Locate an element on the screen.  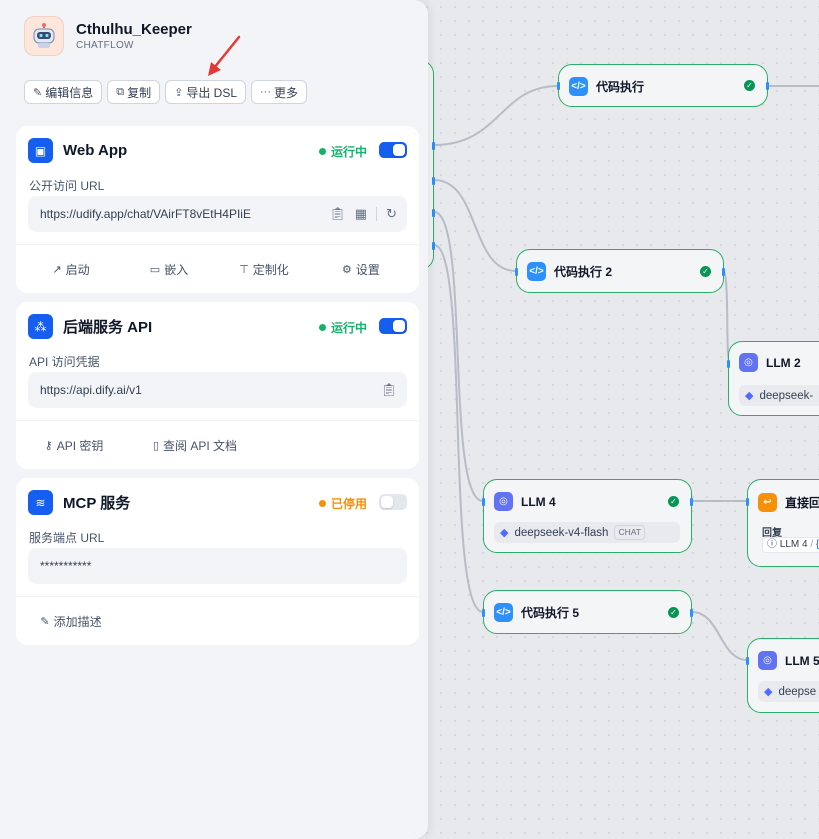
mcp-url-field: *********** is located at coordinates (217, 566).